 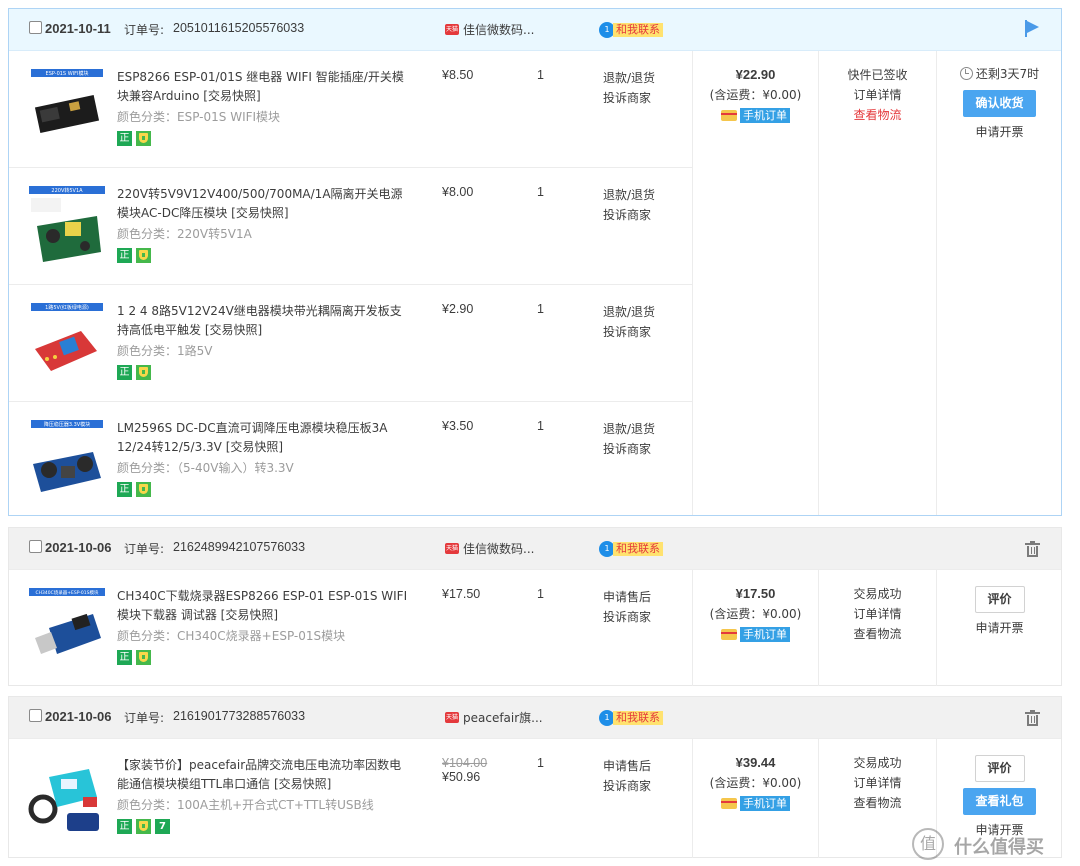 What do you see at coordinates (458, 309) in the screenshot?
I see `unit-price: ¥2.90` at bounding box center [458, 309].